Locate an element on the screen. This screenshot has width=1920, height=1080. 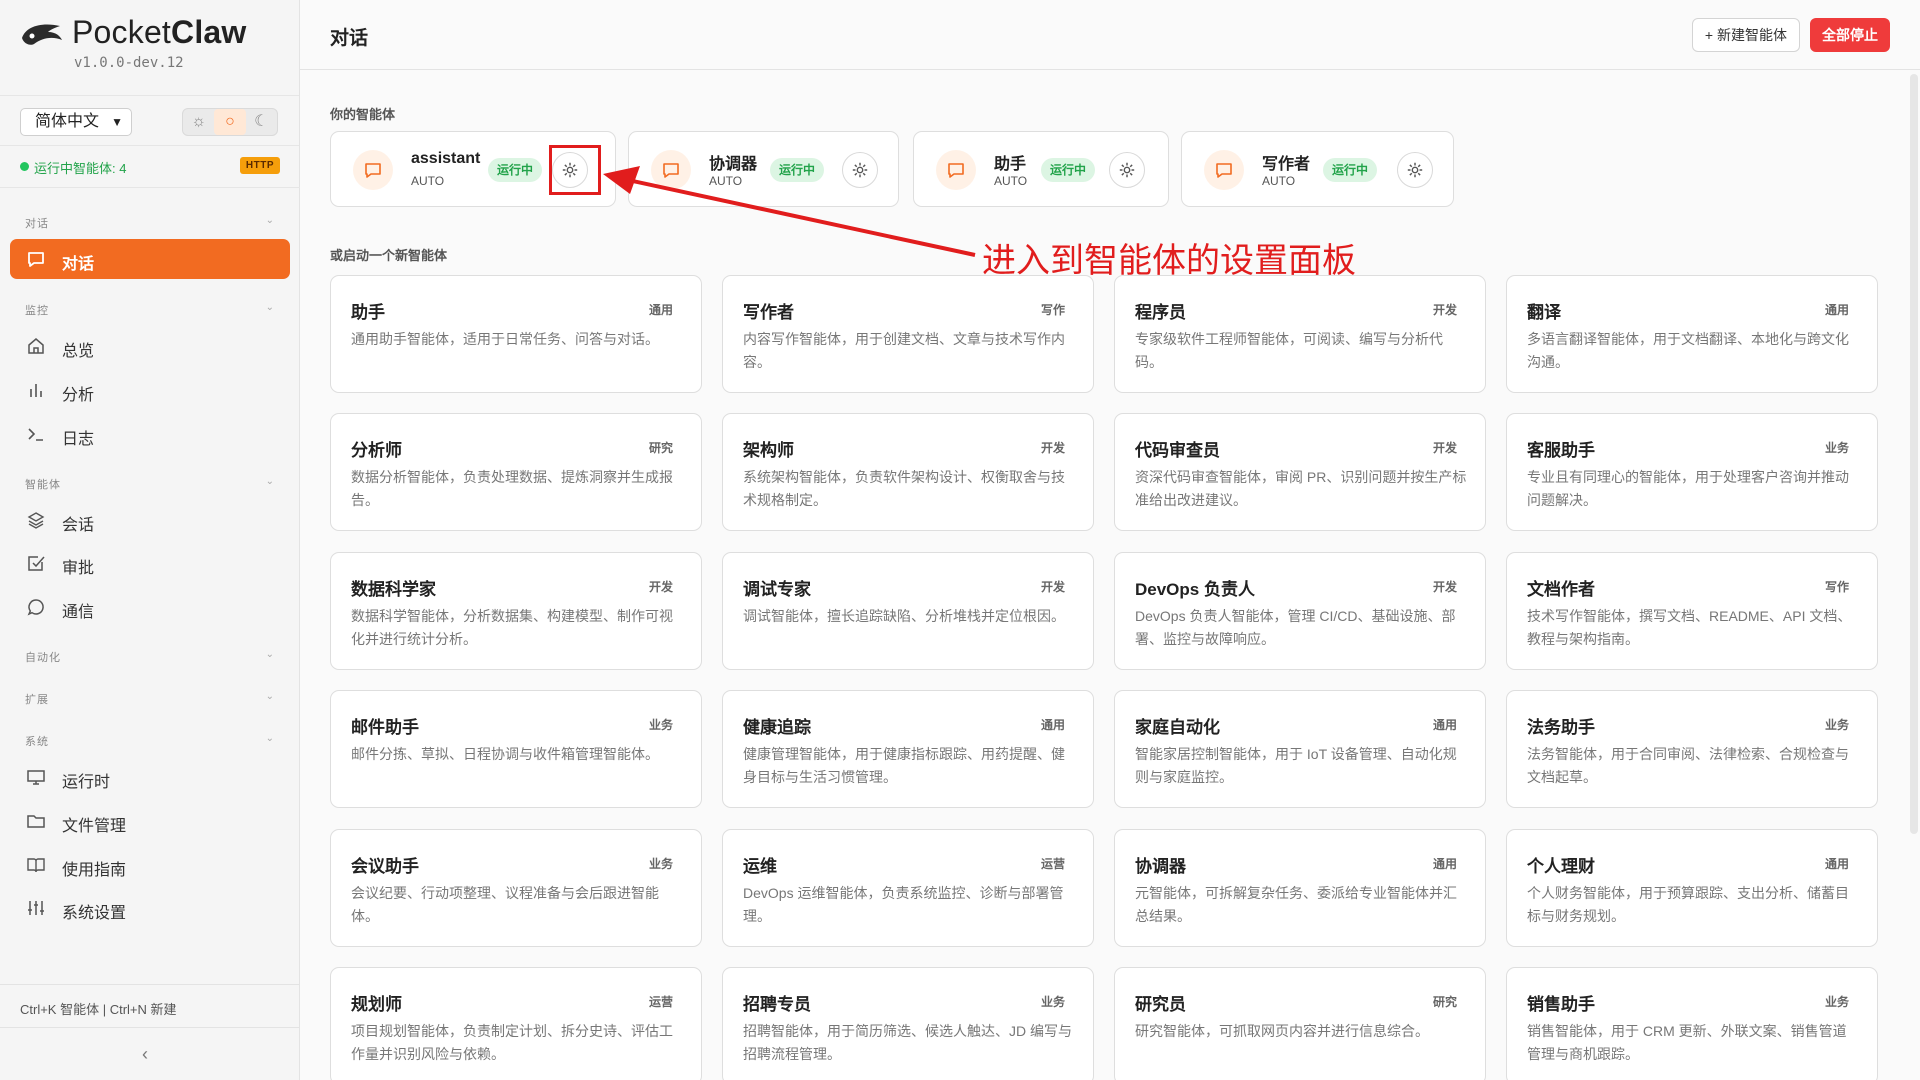
template-description: 调试智能体，擅长追踪缺陷、分析堆栈并定位根因。 is located at coordinates (904, 616).